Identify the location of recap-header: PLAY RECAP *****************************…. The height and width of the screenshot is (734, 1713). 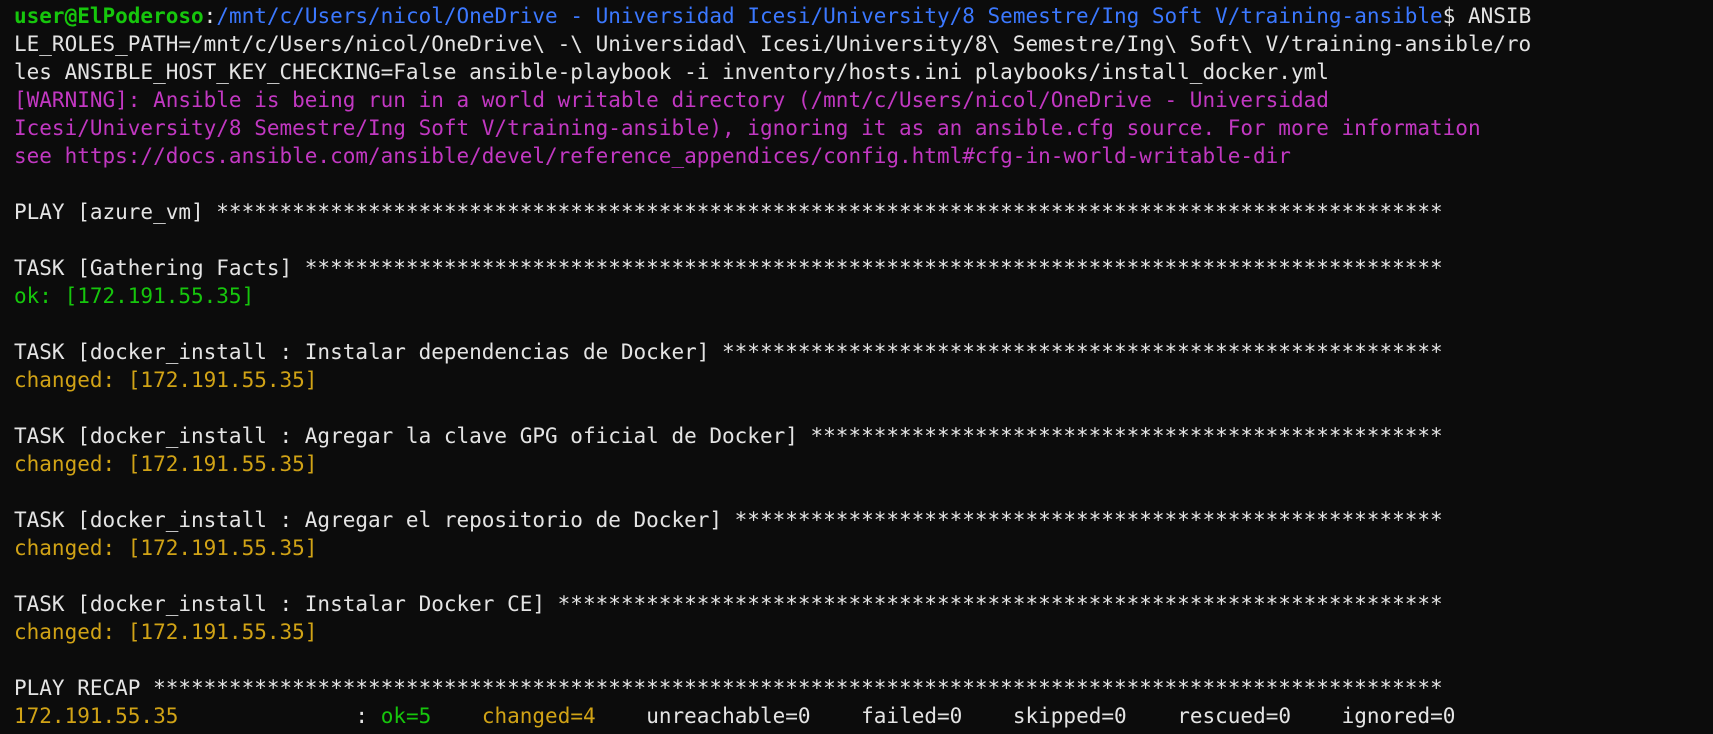
(728, 688).